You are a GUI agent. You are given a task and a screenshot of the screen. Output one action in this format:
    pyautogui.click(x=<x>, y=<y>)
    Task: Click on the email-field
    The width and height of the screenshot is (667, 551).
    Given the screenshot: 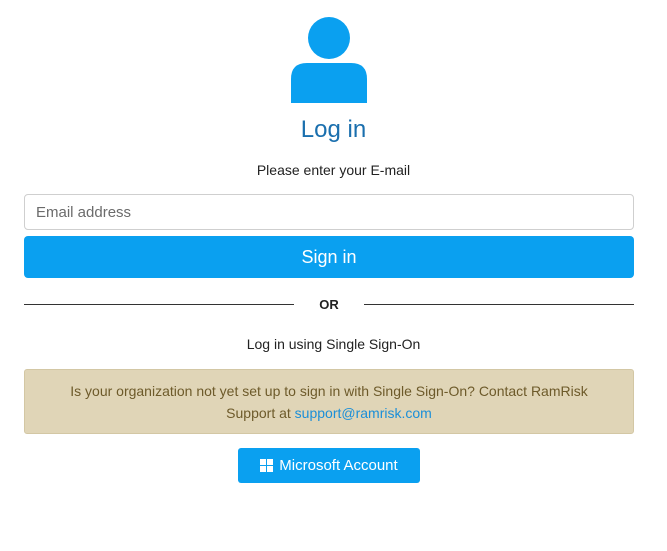 What is the action you would take?
    pyautogui.click(x=329, y=212)
    